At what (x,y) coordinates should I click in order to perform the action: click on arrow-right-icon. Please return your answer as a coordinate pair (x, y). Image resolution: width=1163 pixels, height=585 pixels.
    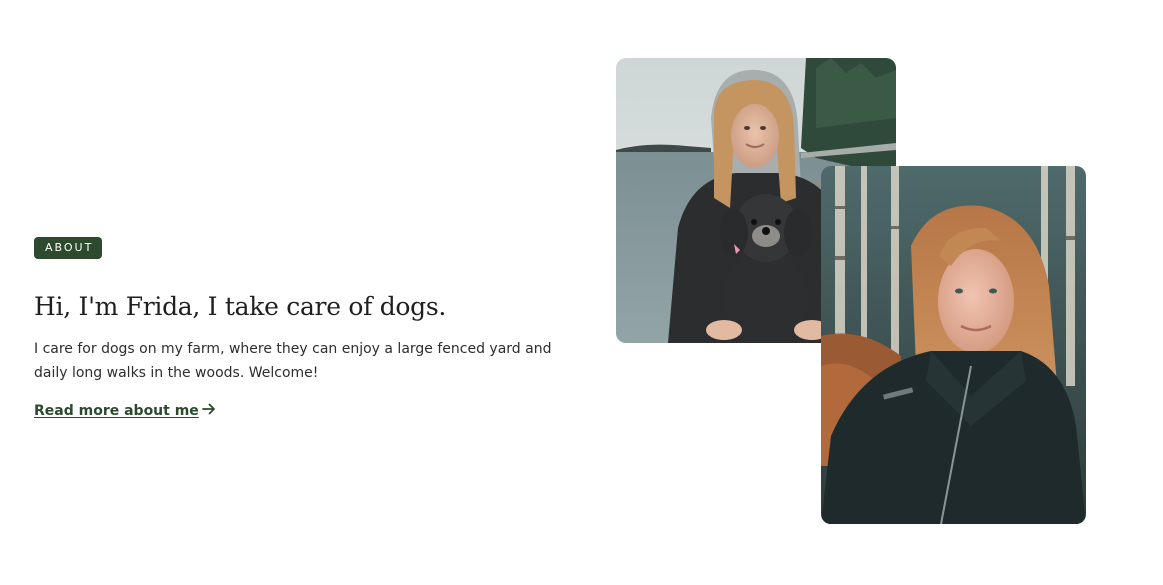
    Looking at the image, I should click on (208, 411).